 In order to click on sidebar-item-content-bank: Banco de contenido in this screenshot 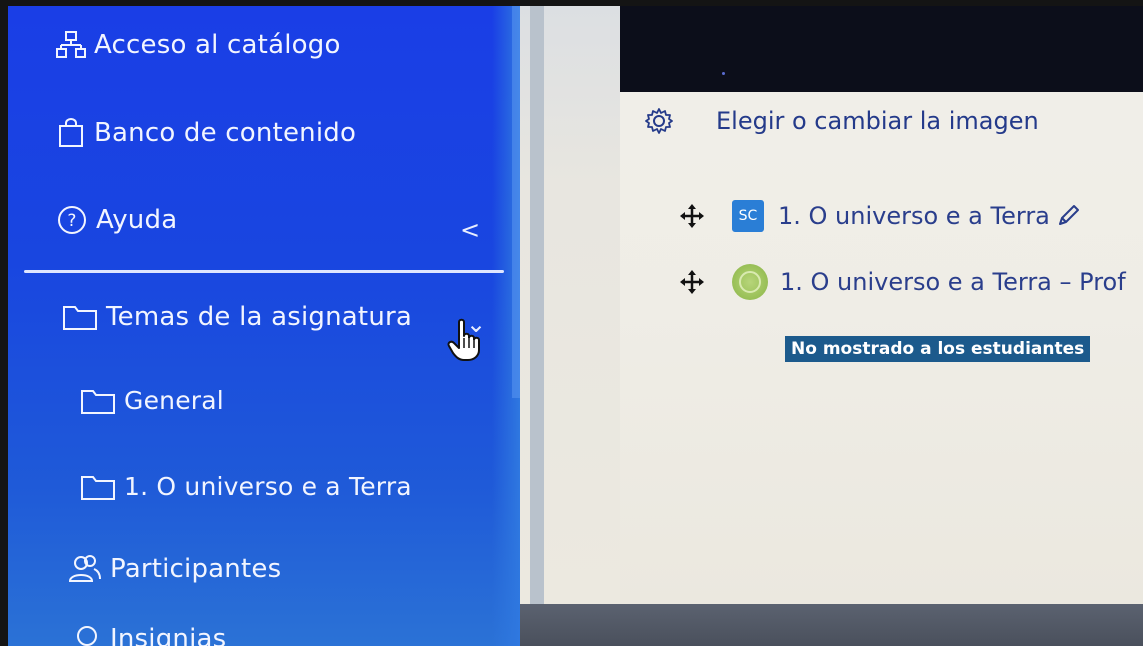, I will do `click(206, 133)`.